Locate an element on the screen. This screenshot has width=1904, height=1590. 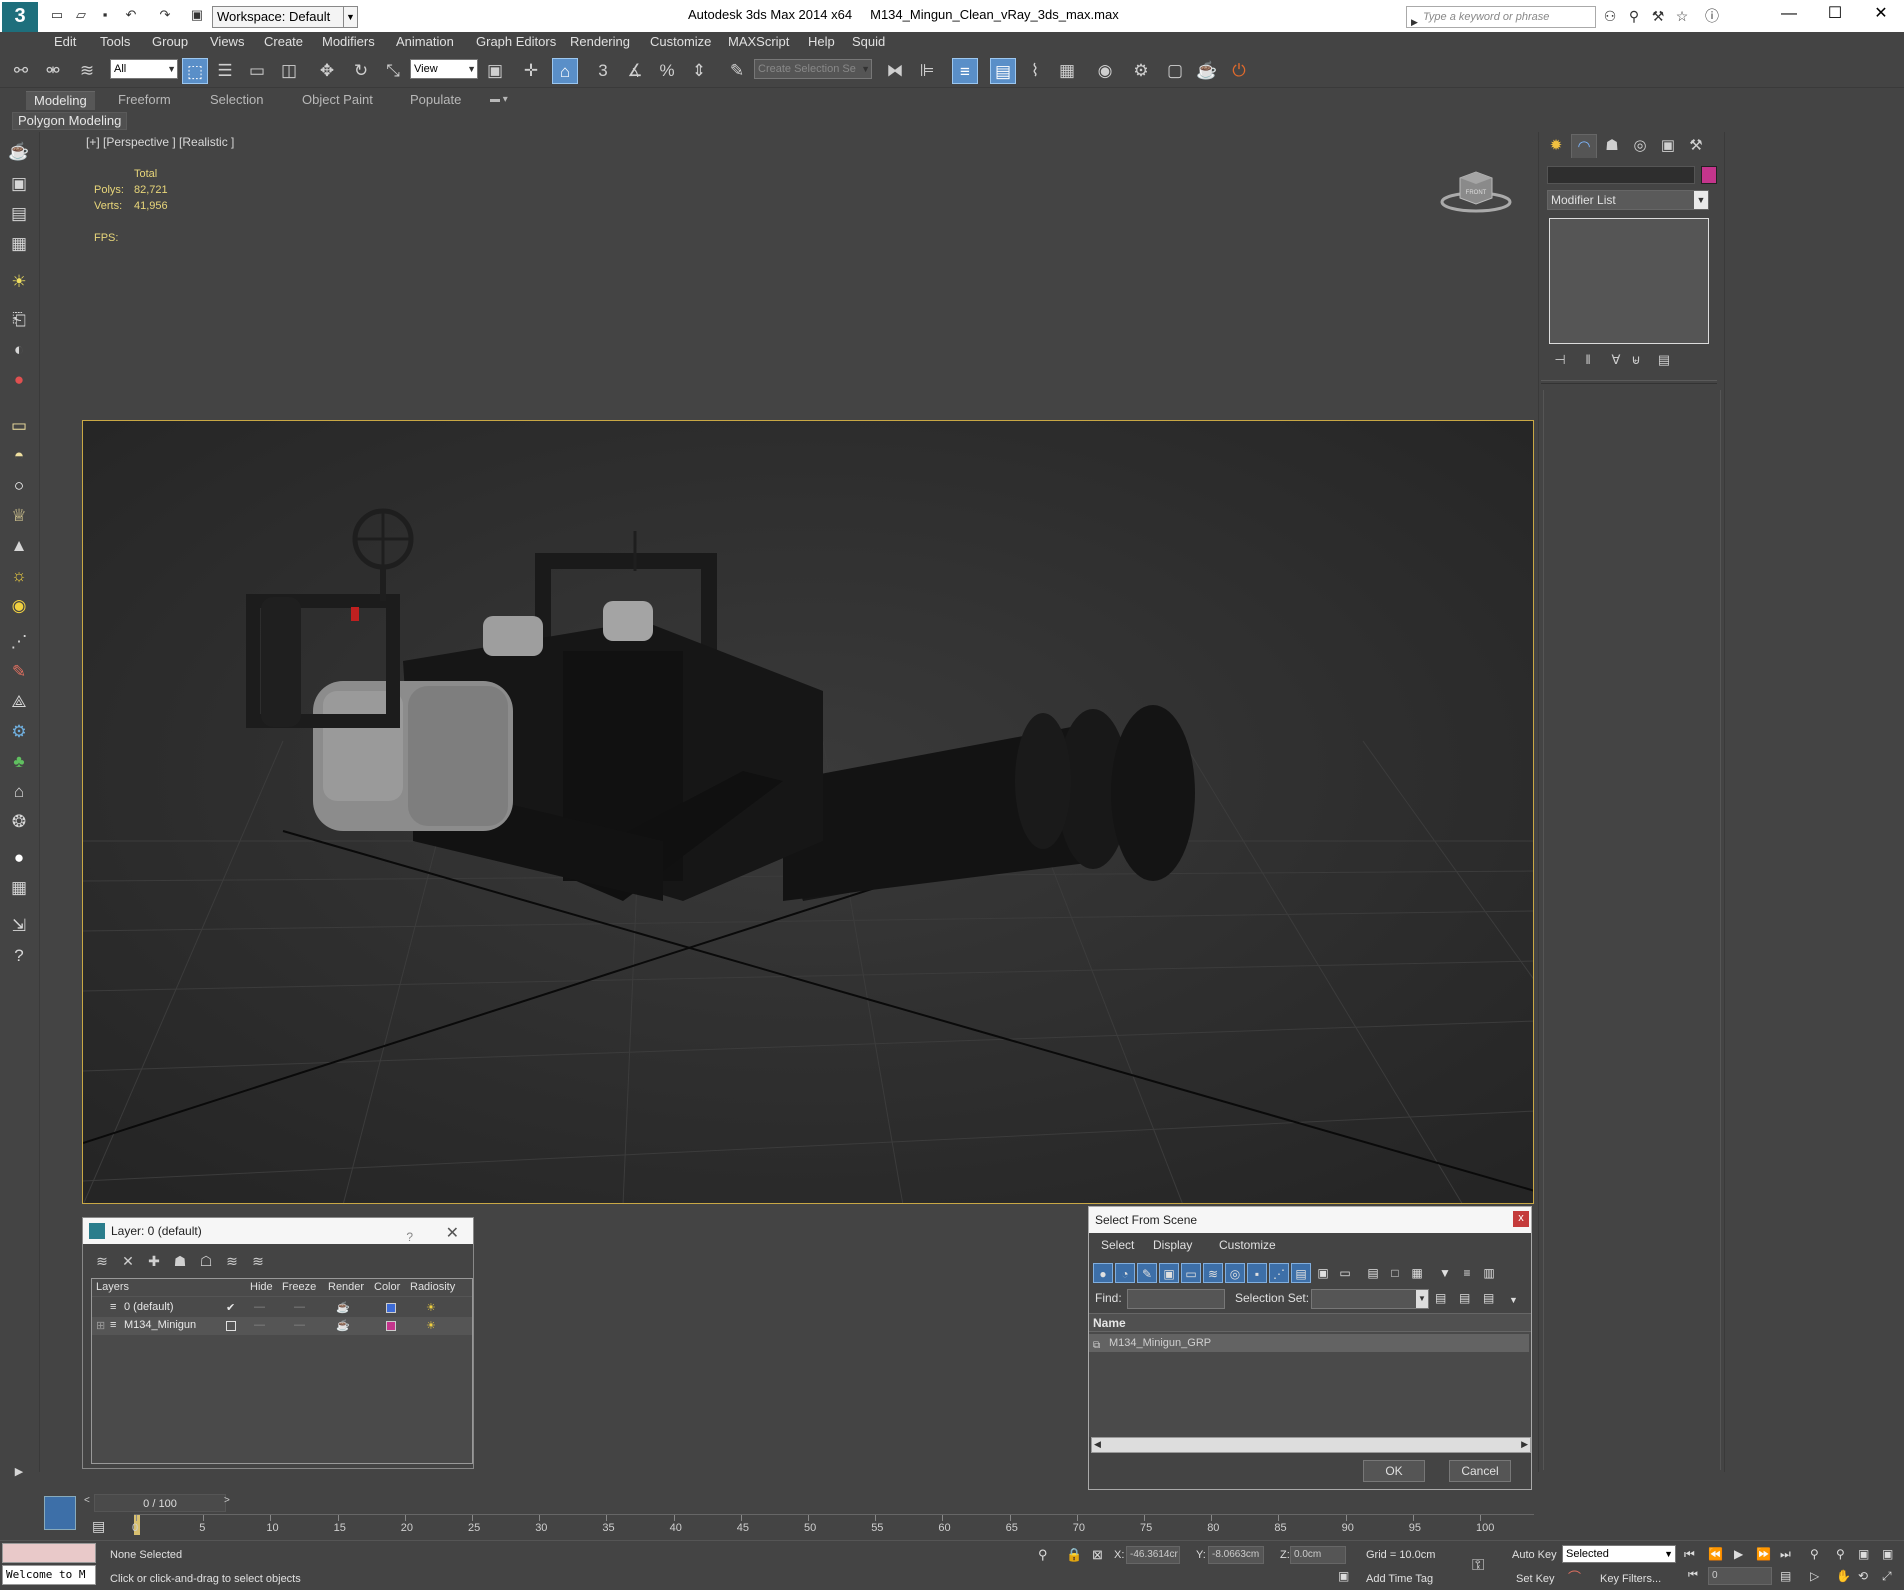
options-chevron-icon: ▼ is located at coordinates (1513, 1300).